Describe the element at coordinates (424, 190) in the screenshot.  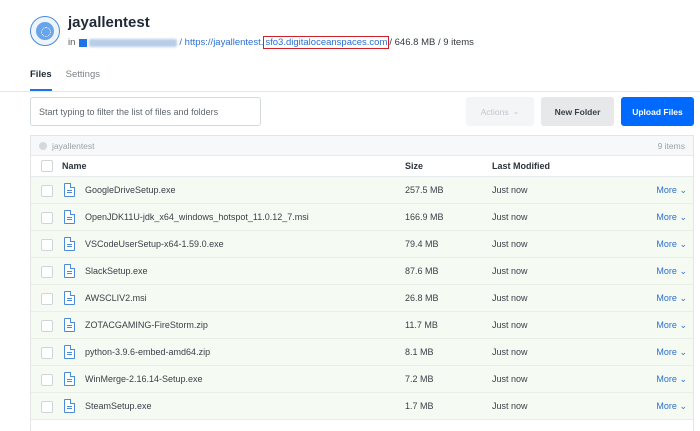
I see `file-size: 257.5 MB` at that location.